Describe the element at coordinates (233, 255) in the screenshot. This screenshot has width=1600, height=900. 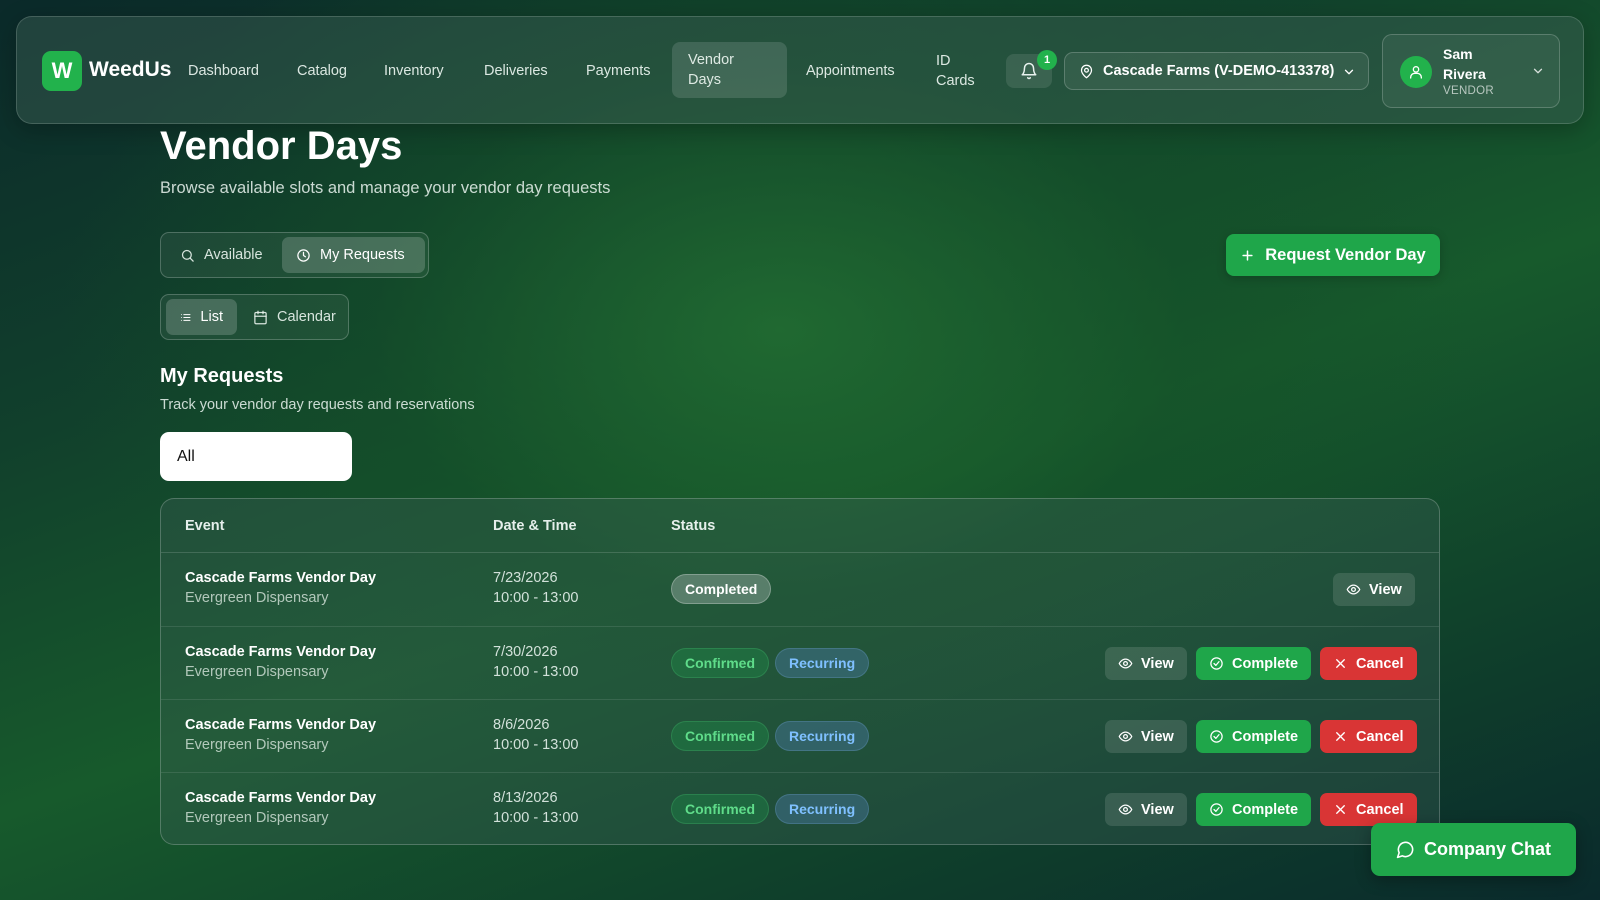
I see `tab-available-label: Available` at that location.